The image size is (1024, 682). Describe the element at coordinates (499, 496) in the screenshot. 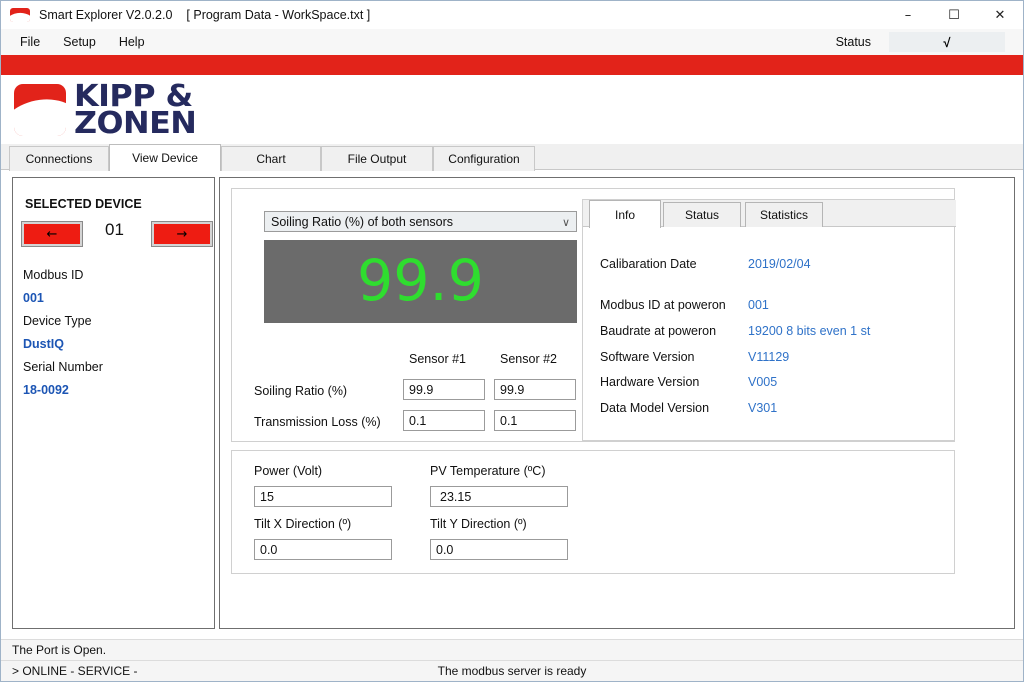

I see `pv-temperature-input: 23.15` at that location.